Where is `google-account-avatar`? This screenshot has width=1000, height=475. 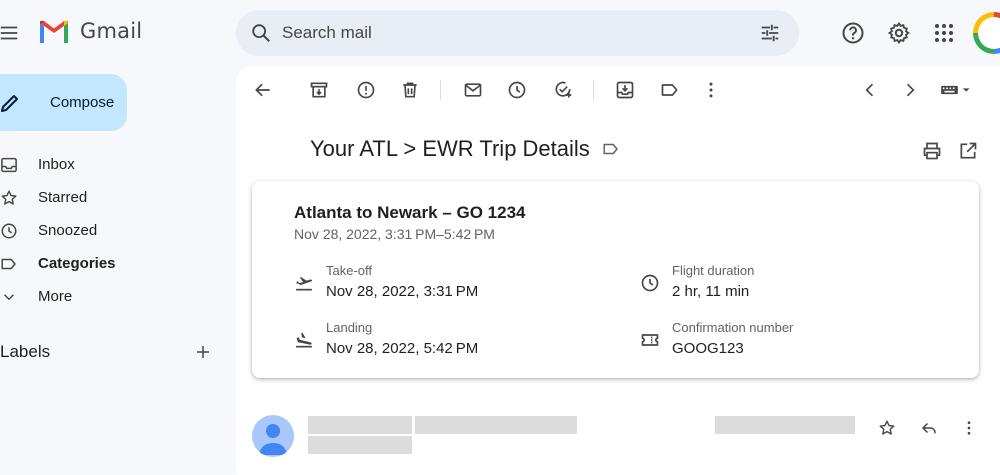 google-account-avatar is located at coordinates (986, 33).